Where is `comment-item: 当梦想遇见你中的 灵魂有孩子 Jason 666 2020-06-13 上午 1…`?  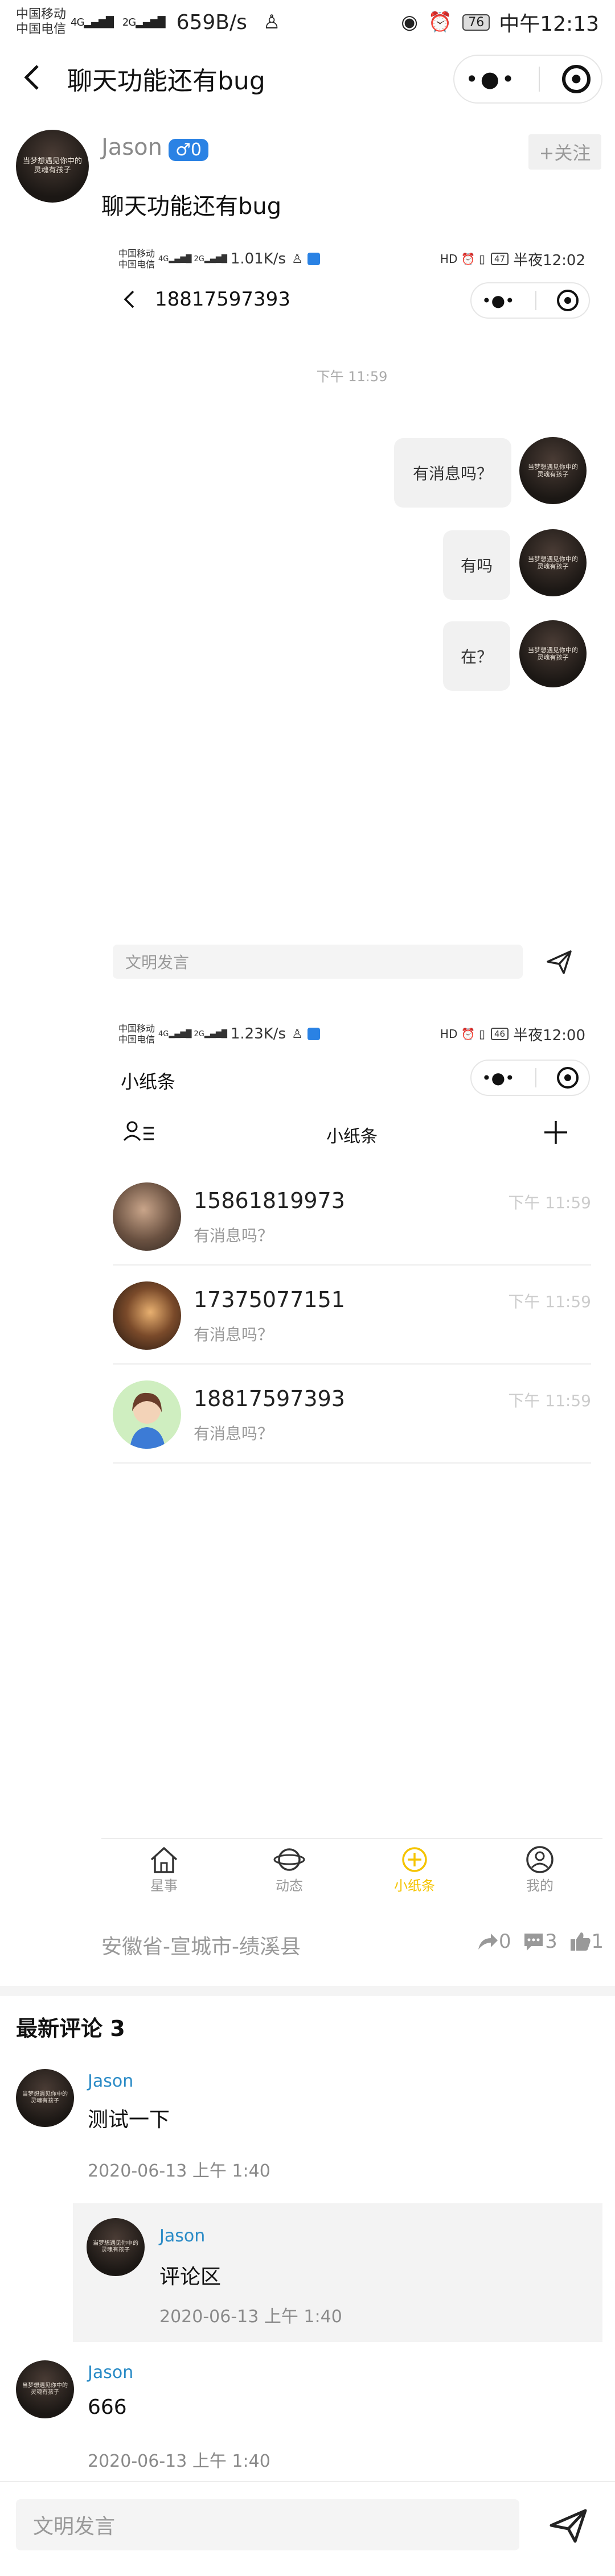
comment-item: 当梦想遇见你中的 灵魂有孩子 Jason 666 2020-06-13 上午 1… is located at coordinates (307, 2421).